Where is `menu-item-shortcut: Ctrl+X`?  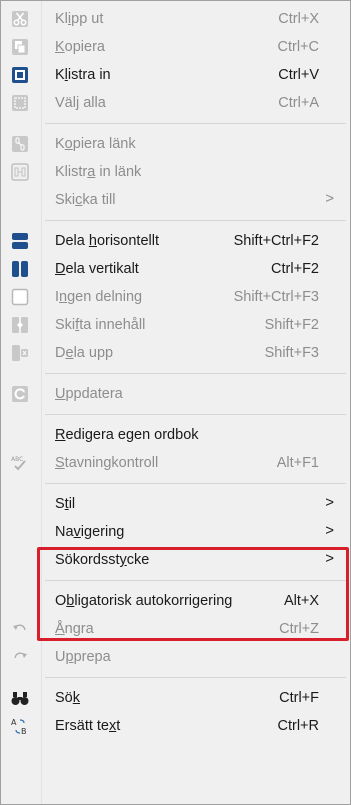 menu-item-shortcut: Ctrl+X is located at coordinates (298, 19).